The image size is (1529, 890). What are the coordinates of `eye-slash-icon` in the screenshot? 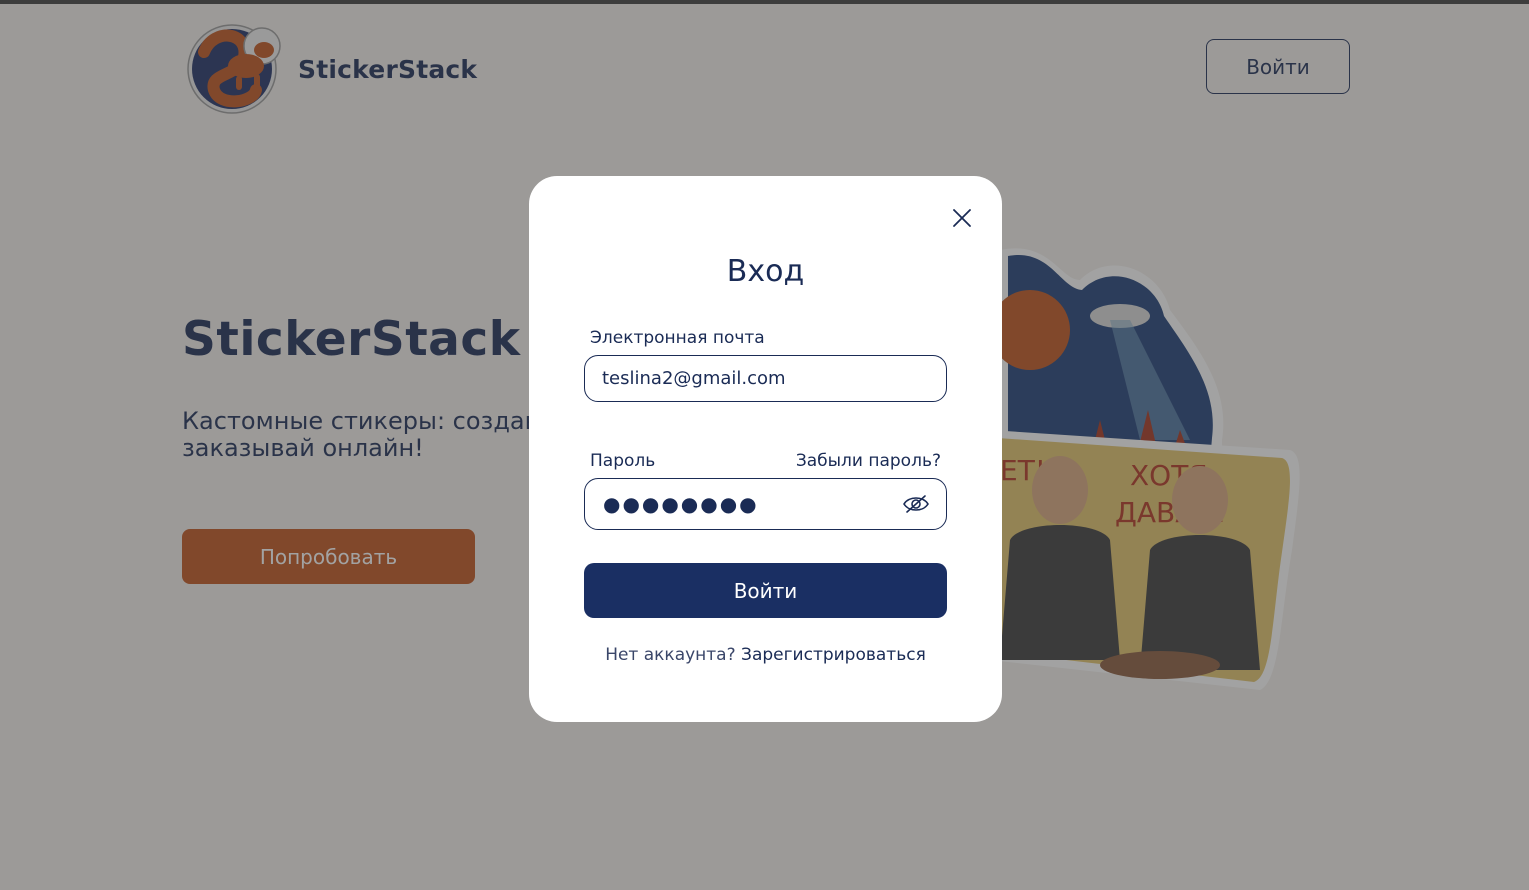 It's located at (916, 504).